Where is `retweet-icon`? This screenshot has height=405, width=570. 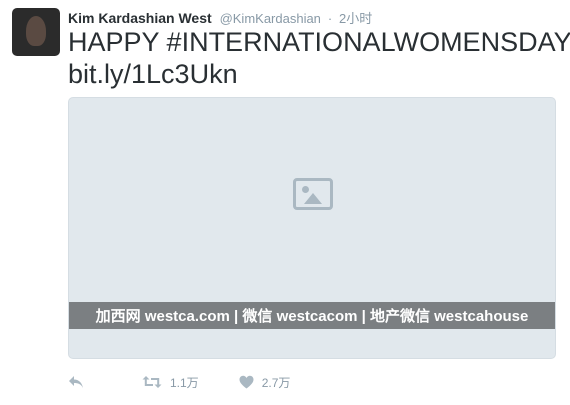
retweet-icon is located at coordinates (152, 382).